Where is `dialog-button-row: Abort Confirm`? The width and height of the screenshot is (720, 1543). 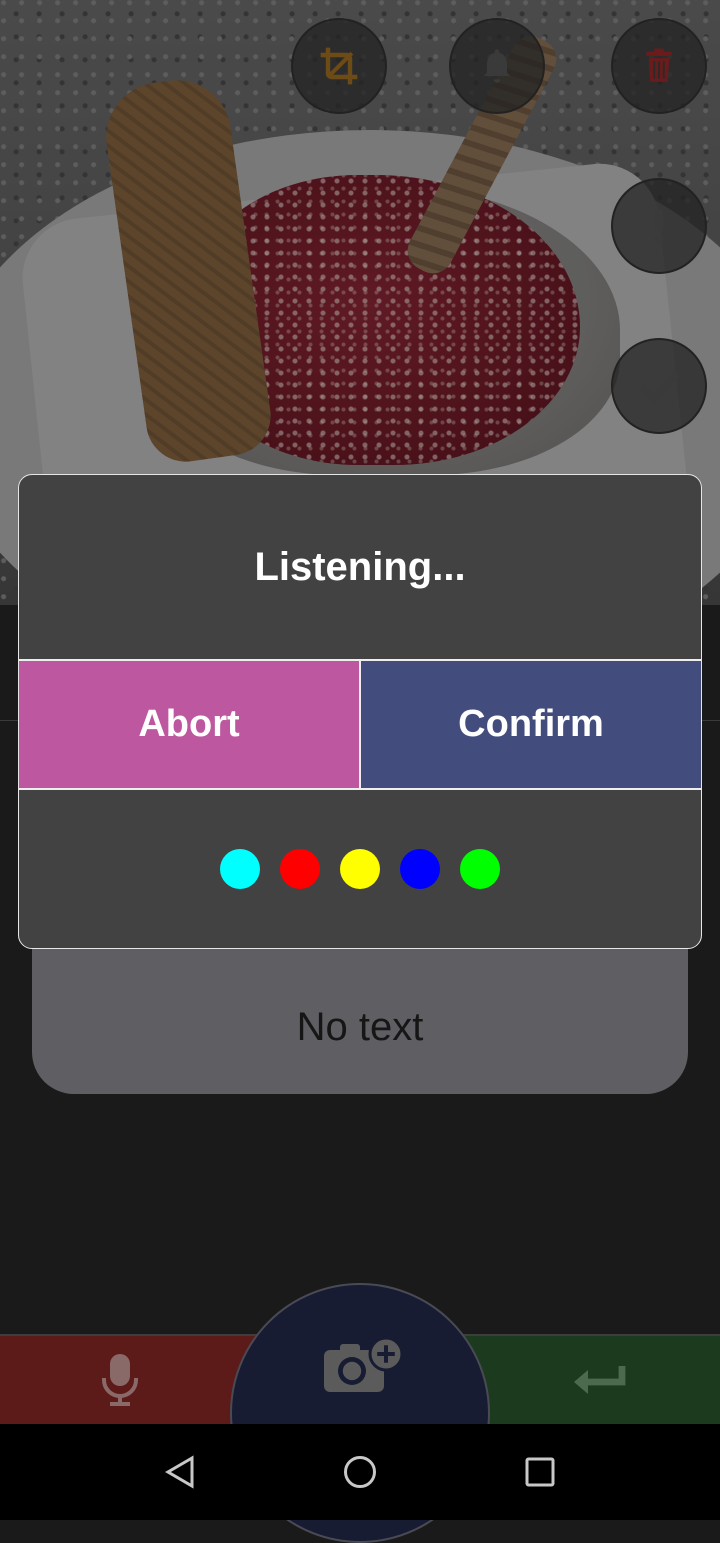 dialog-button-row: Abort Confirm is located at coordinates (360, 724).